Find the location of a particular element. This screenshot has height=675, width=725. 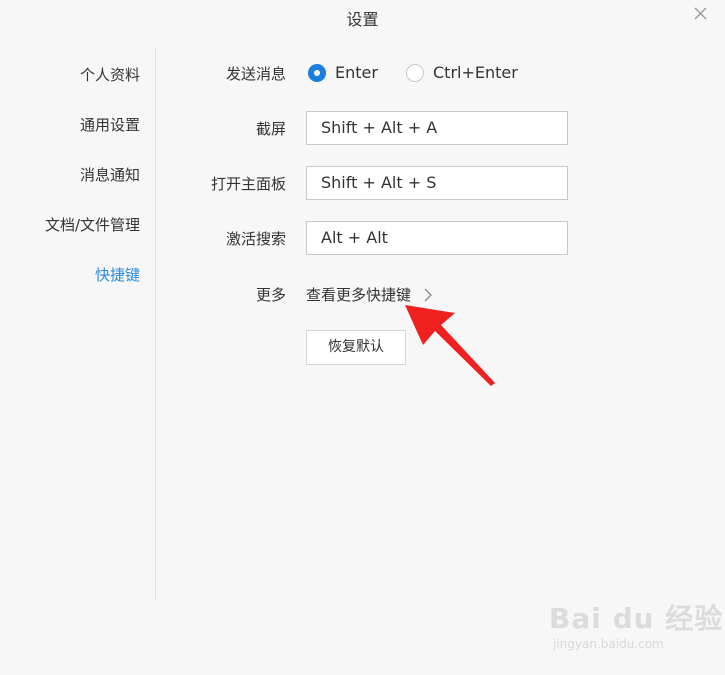

sidebar-item-file-management: 文档/文件管理 is located at coordinates (92, 224).